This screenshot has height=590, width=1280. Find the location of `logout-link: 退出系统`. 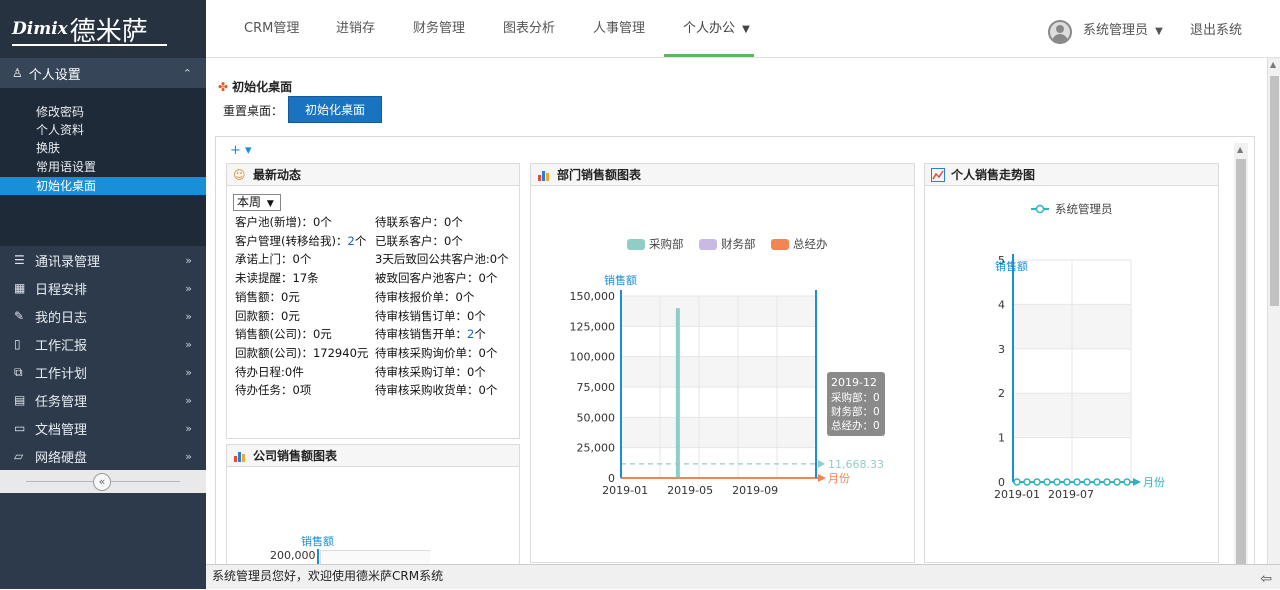

logout-link: 退出系统 is located at coordinates (1216, 31).